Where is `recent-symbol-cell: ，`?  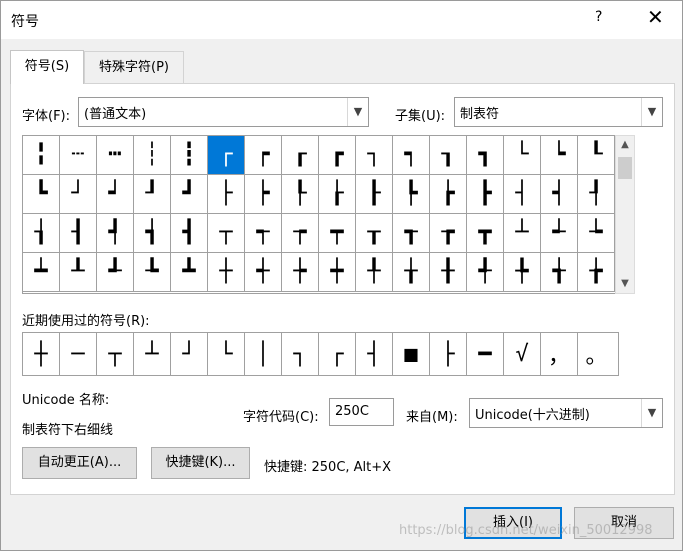
recent-symbol-cell: ， is located at coordinates (559, 354).